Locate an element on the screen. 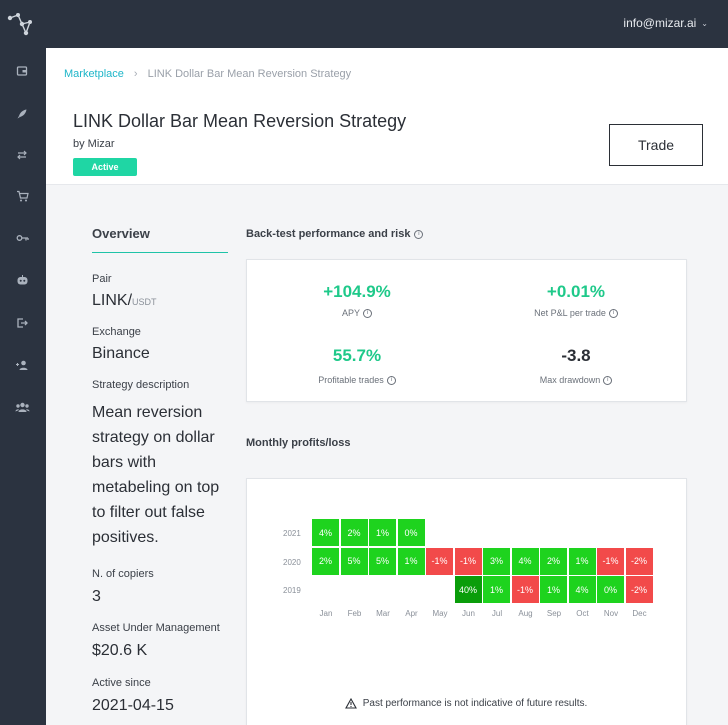 The image size is (728, 725). month-label: May is located at coordinates (440, 613).